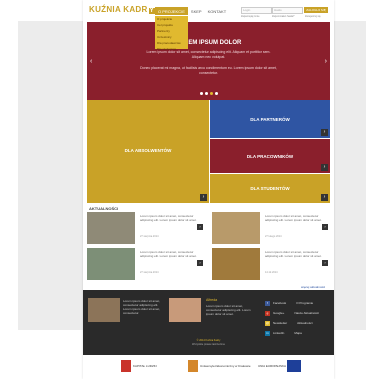 The height and width of the screenshot is (379, 384). I want to click on google-plus-icon: g, so click(267, 313).